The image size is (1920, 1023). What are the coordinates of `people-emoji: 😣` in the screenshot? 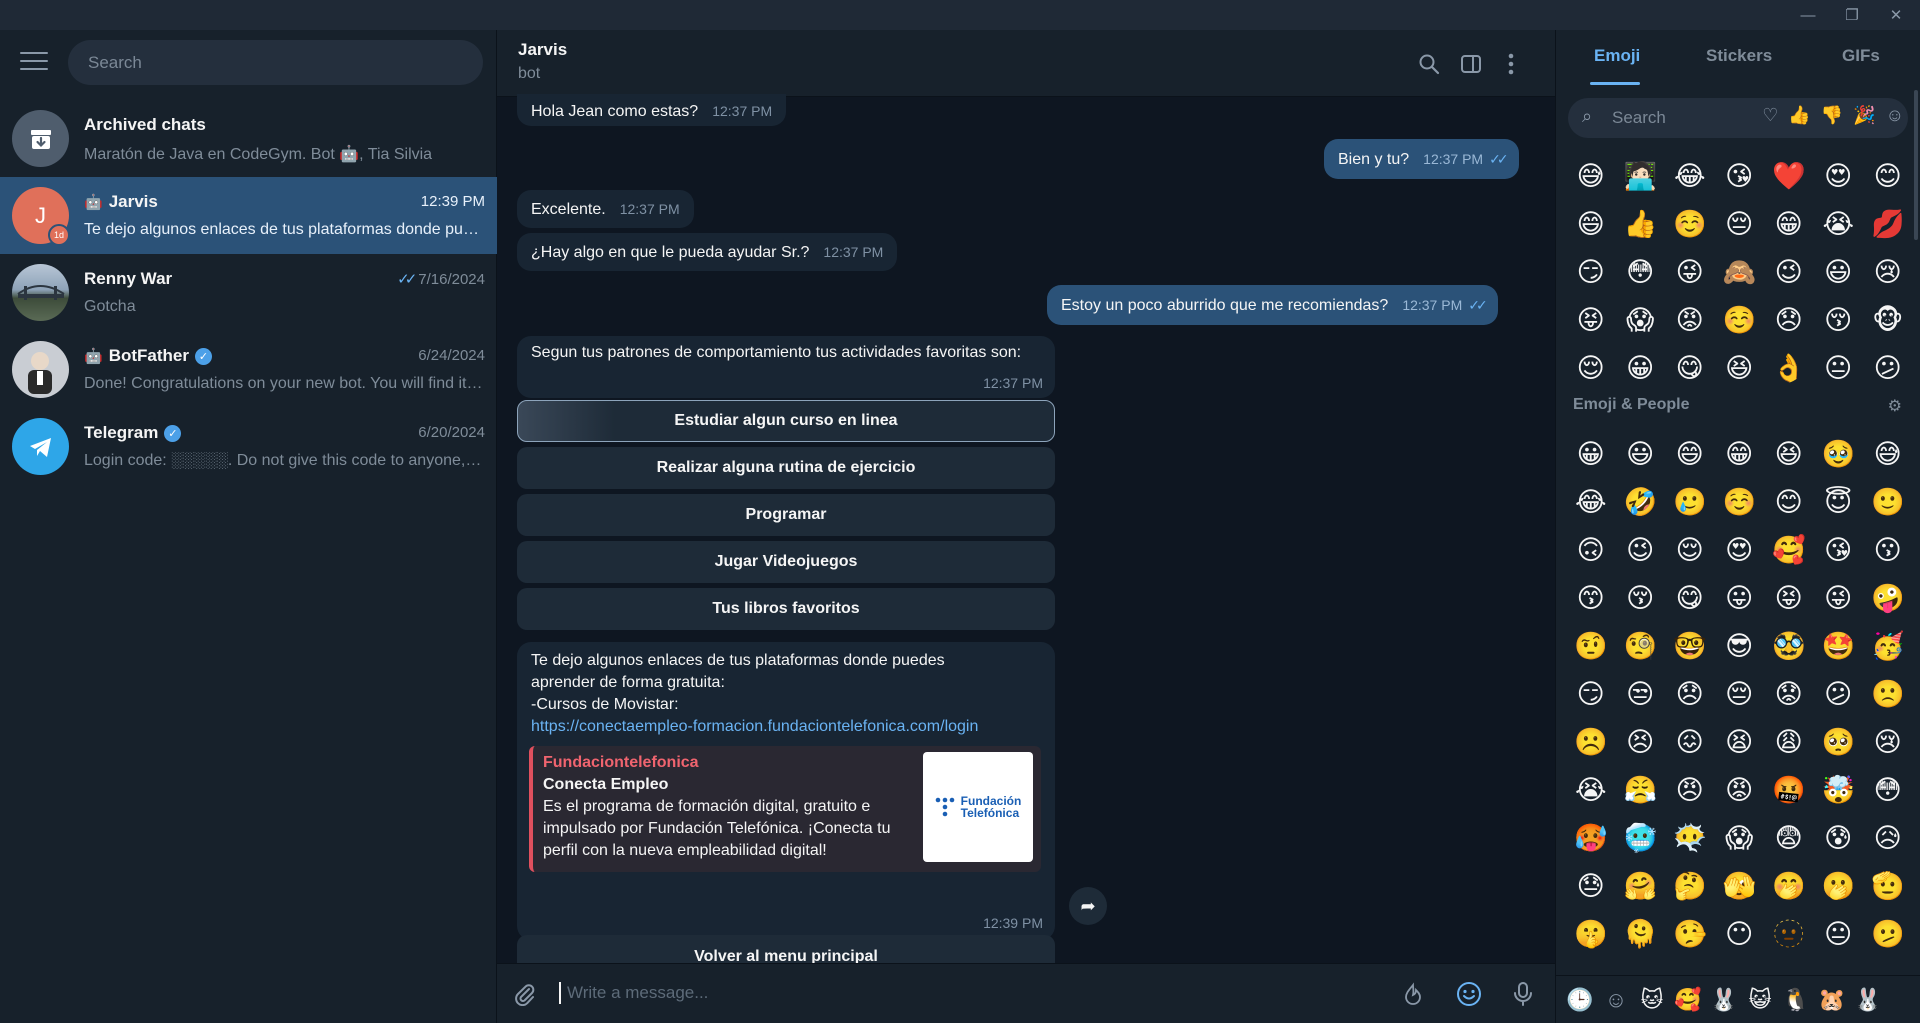 It's located at (1641, 742).